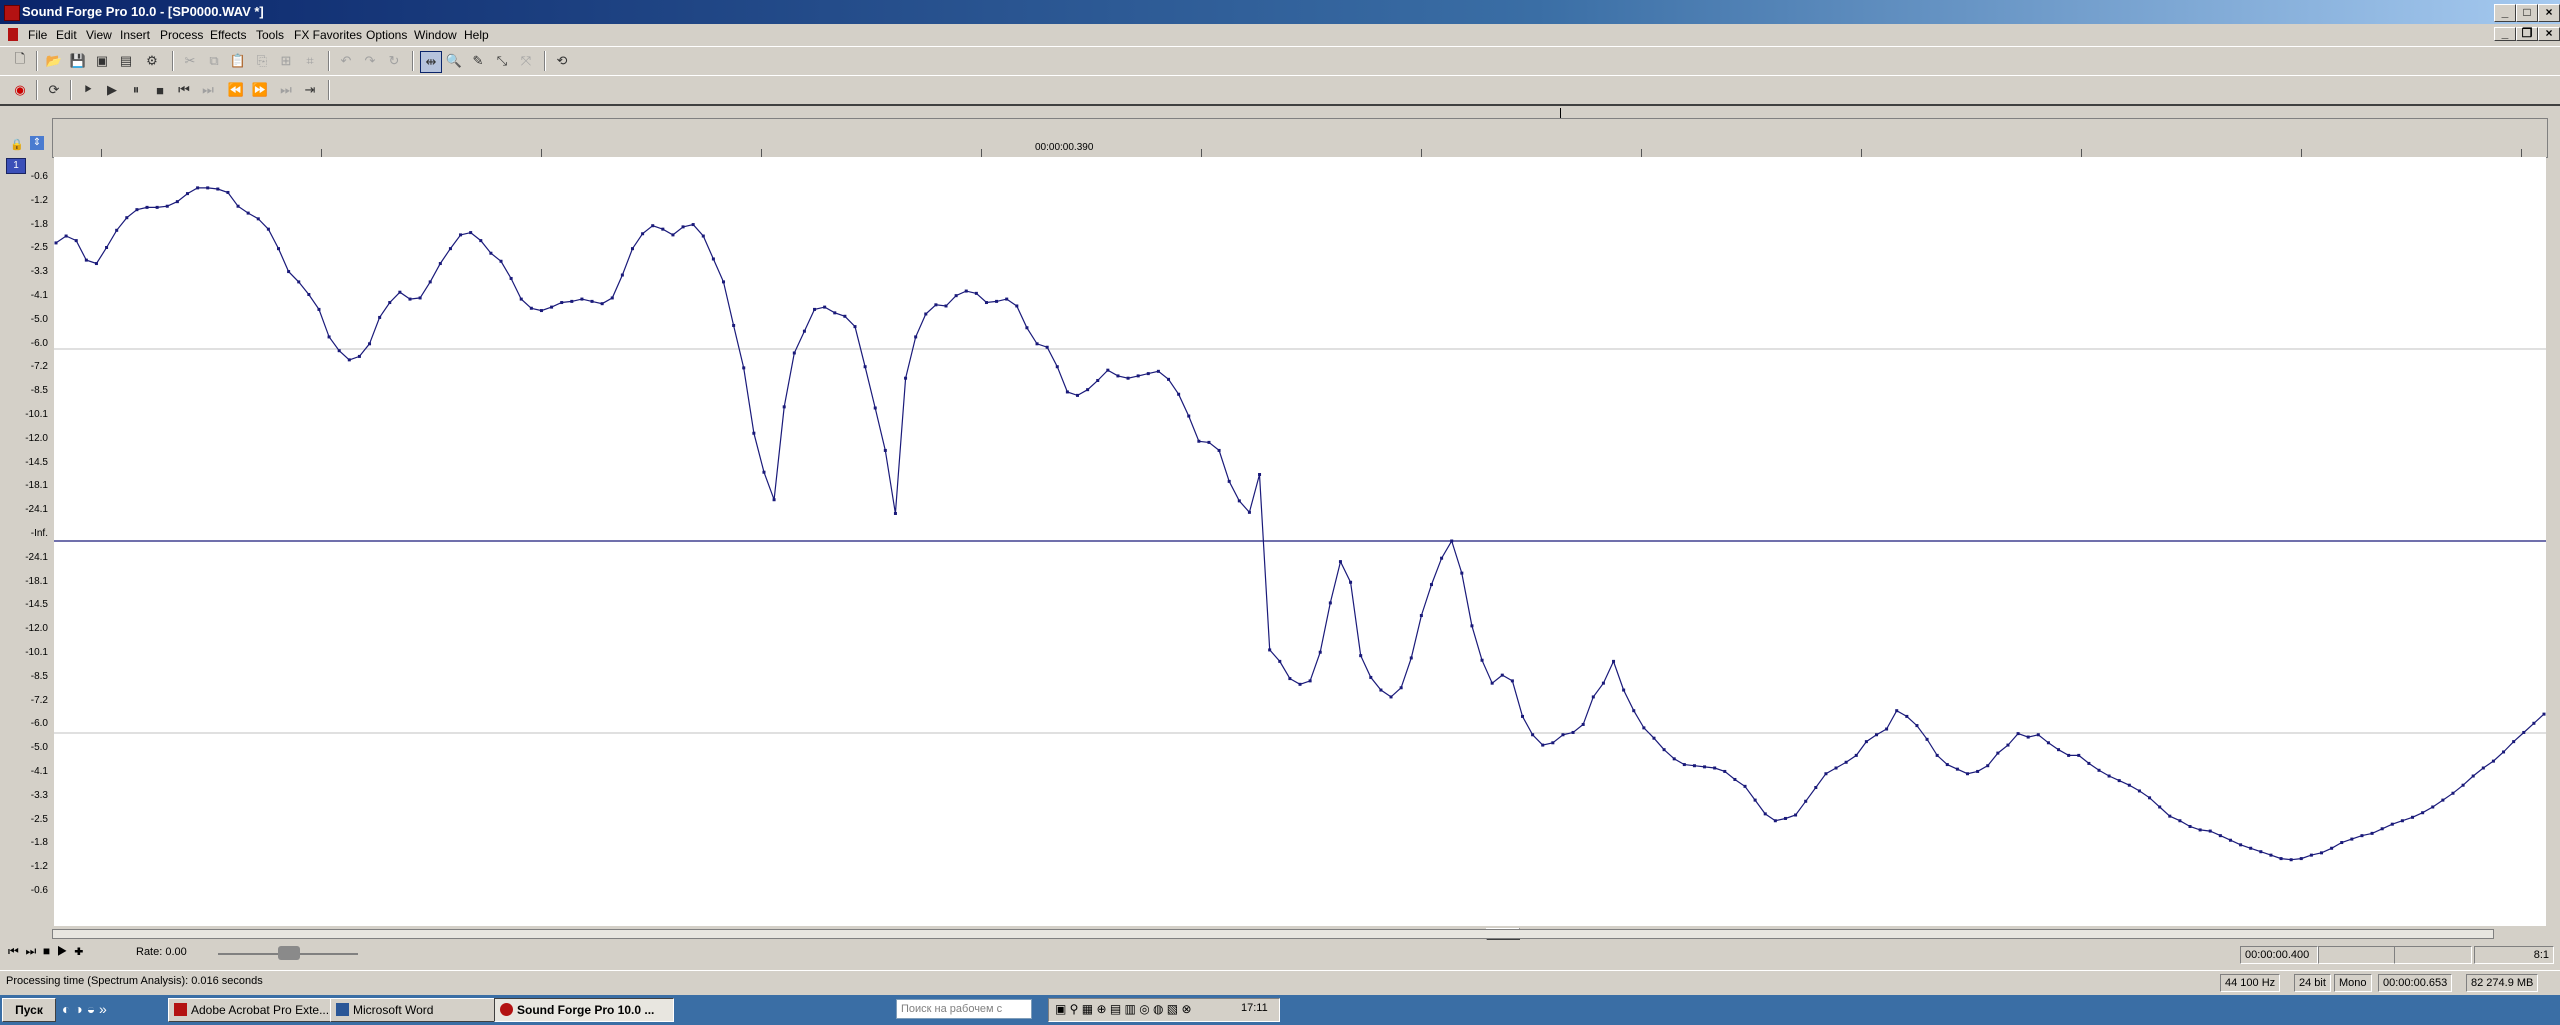 The height and width of the screenshot is (1025, 2560). Describe the element at coordinates (2514, 955) in the screenshot. I see `zoom-ratio-field: 8:1` at that location.